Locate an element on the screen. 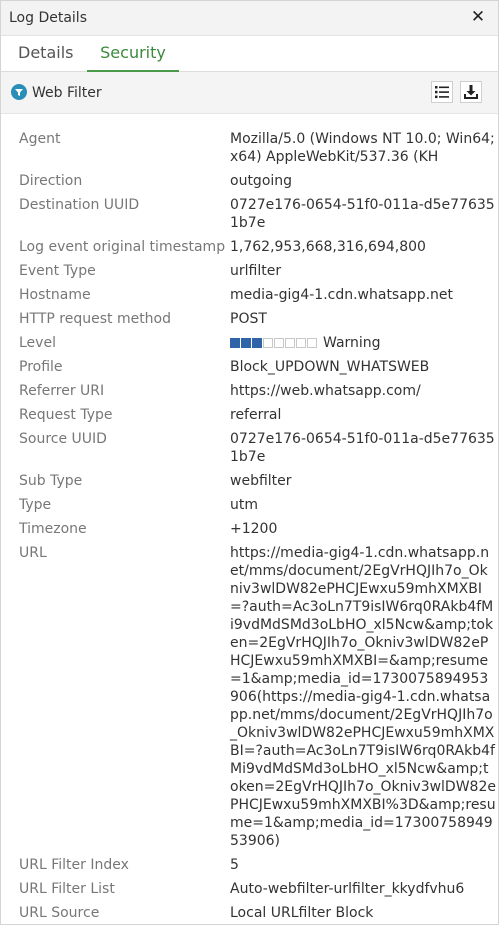  list-view-button is located at coordinates (442, 92).